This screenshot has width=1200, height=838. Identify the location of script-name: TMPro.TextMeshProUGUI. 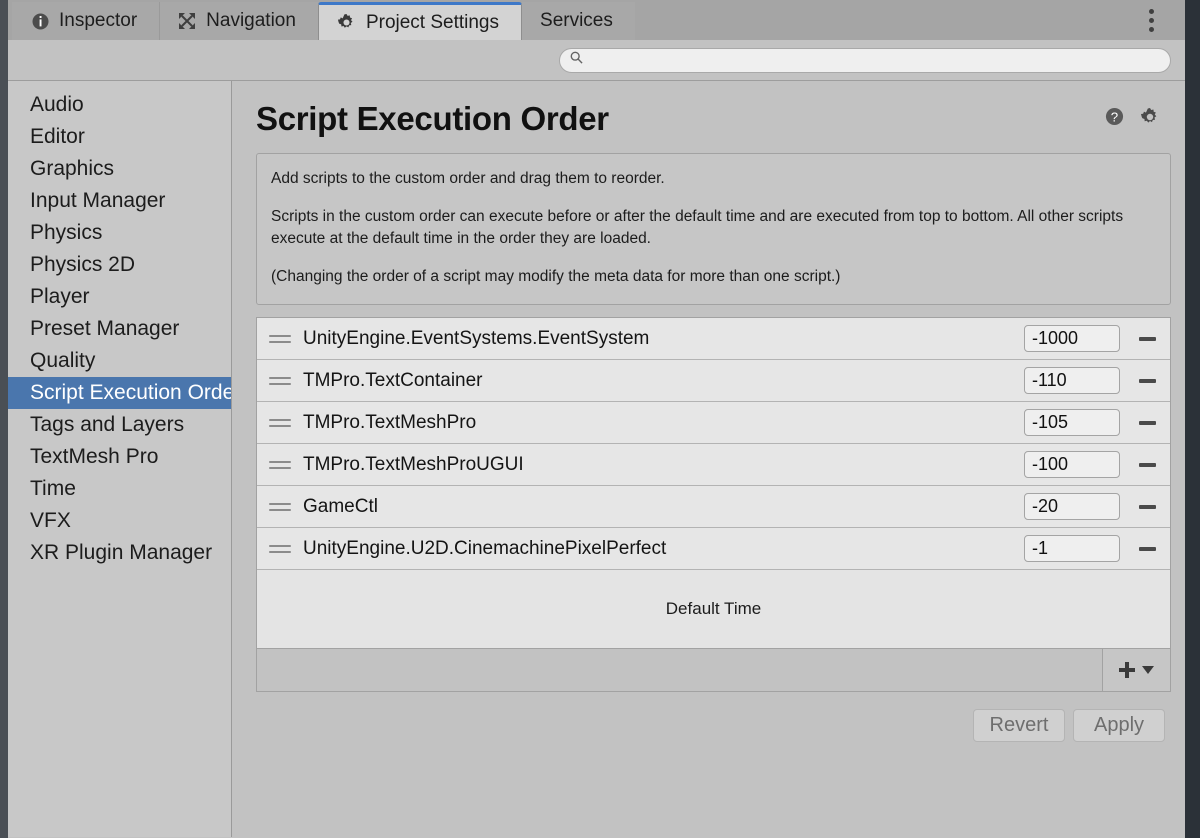
(413, 464).